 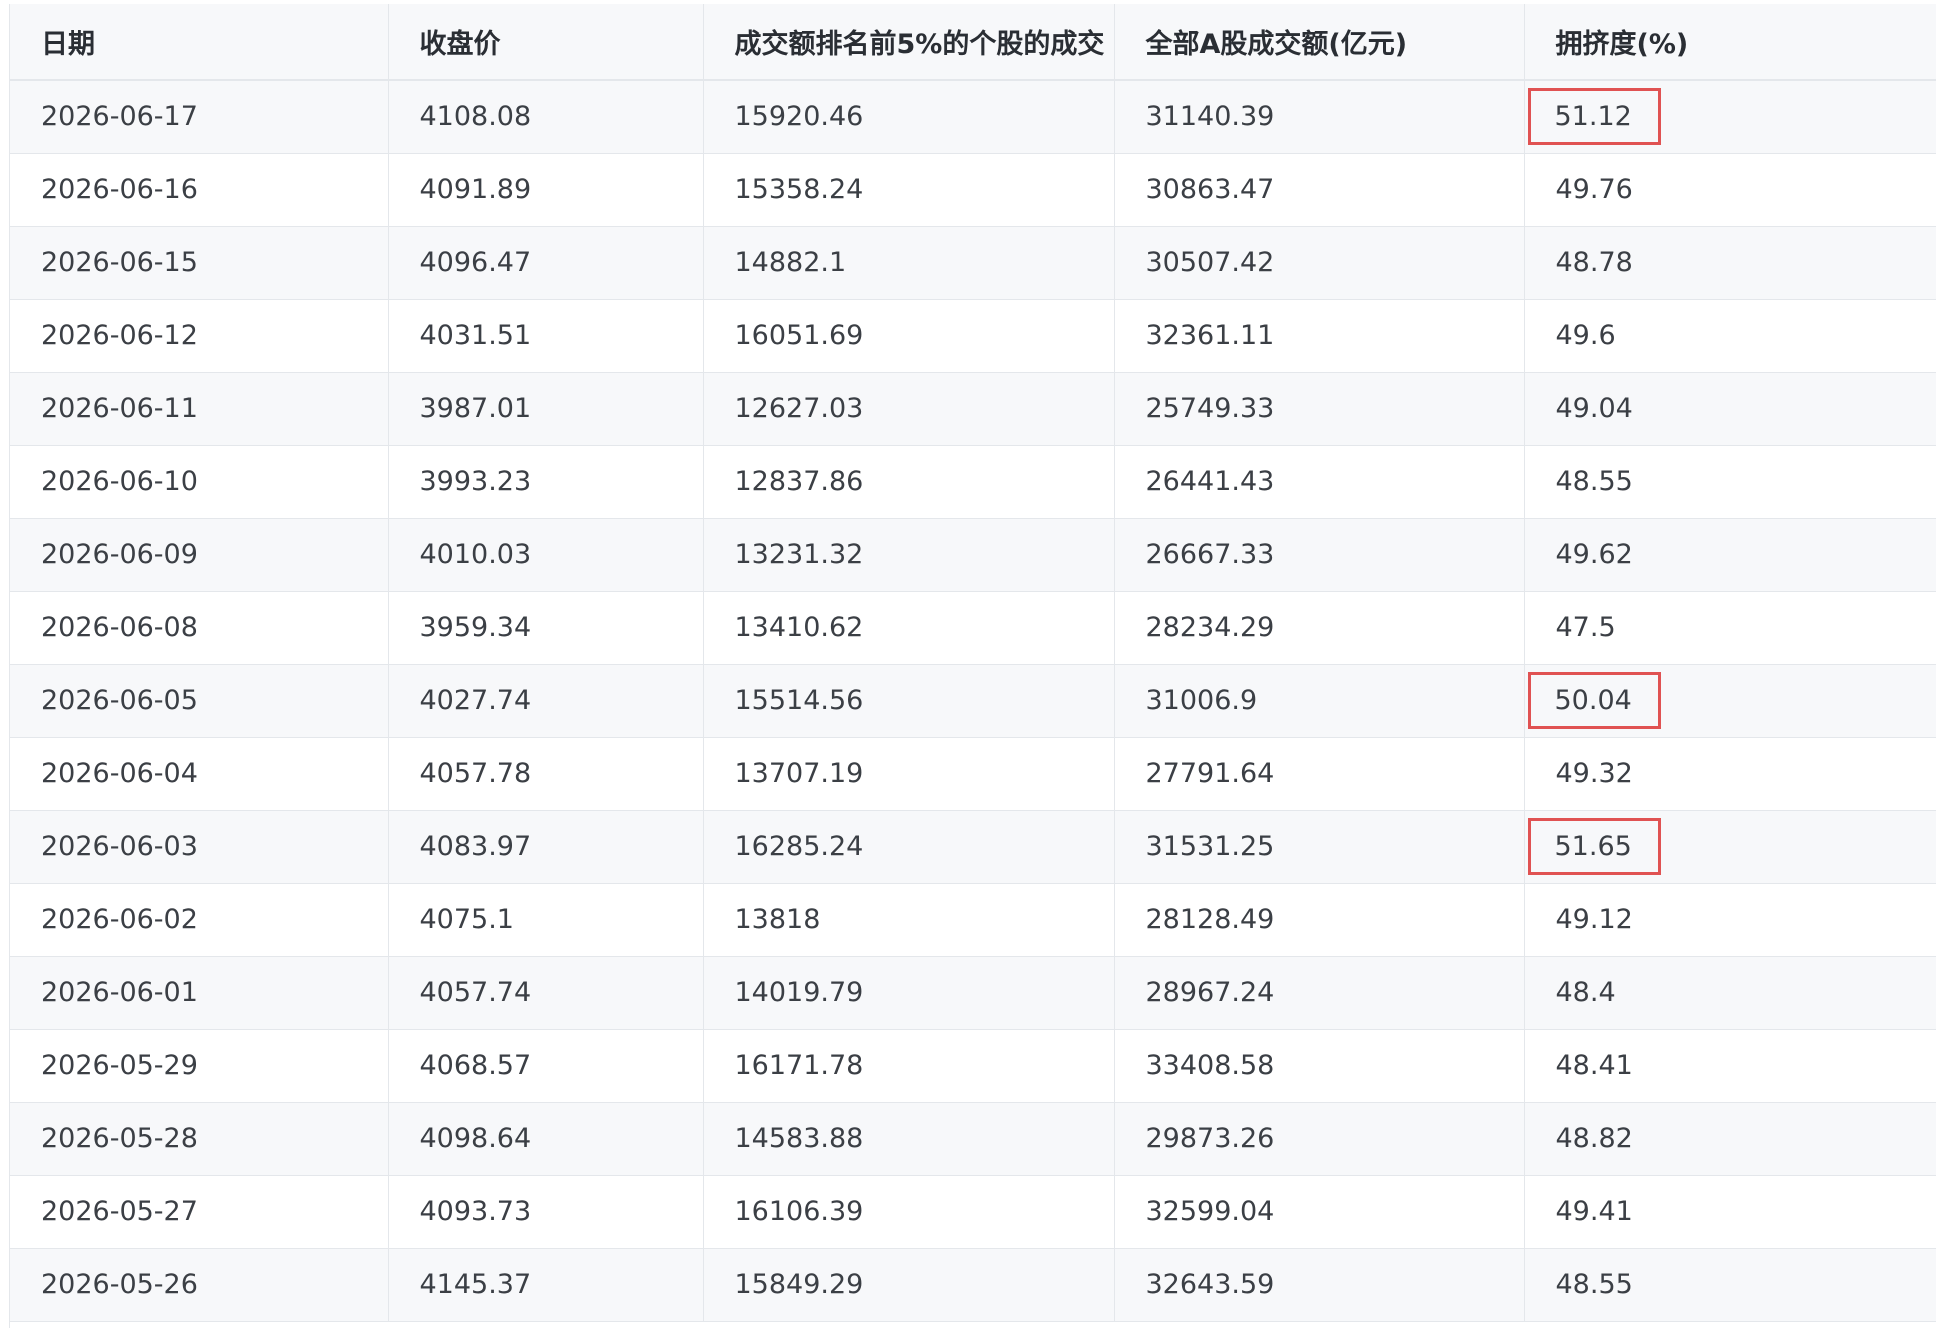 I want to click on cell-value: 49.04, so click(x=1594, y=408).